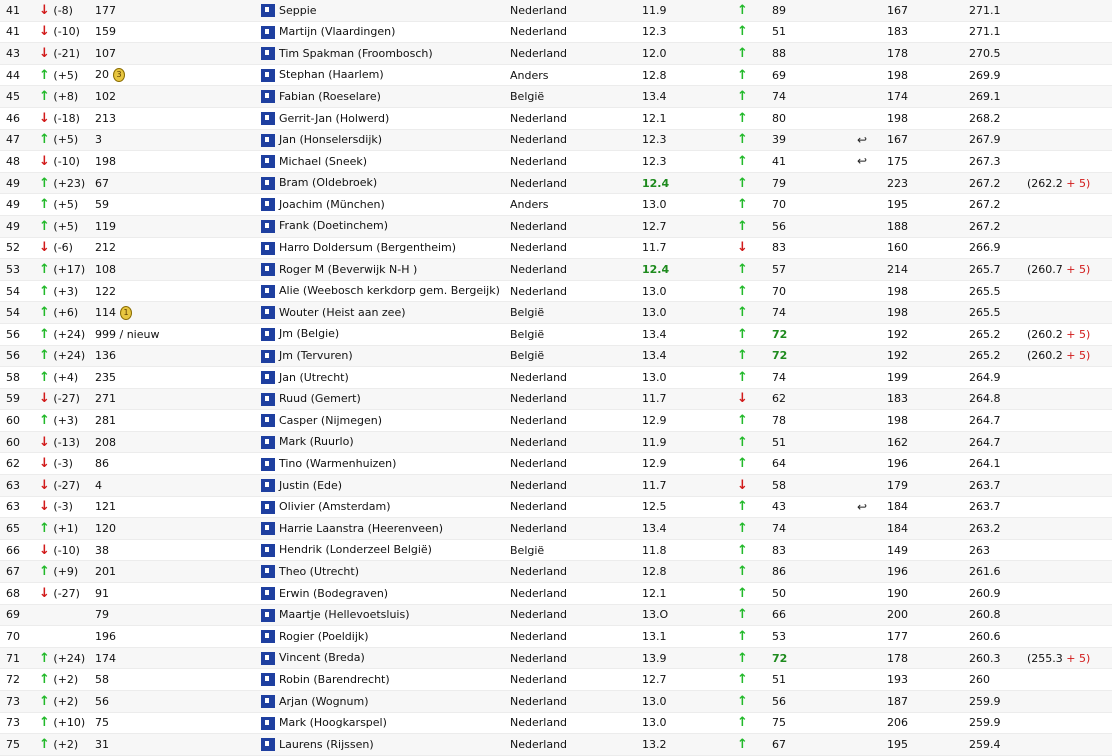 This screenshot has width=1112, height=756. I want to click on player-name: Jm (Tervuren), so click(316, 355).